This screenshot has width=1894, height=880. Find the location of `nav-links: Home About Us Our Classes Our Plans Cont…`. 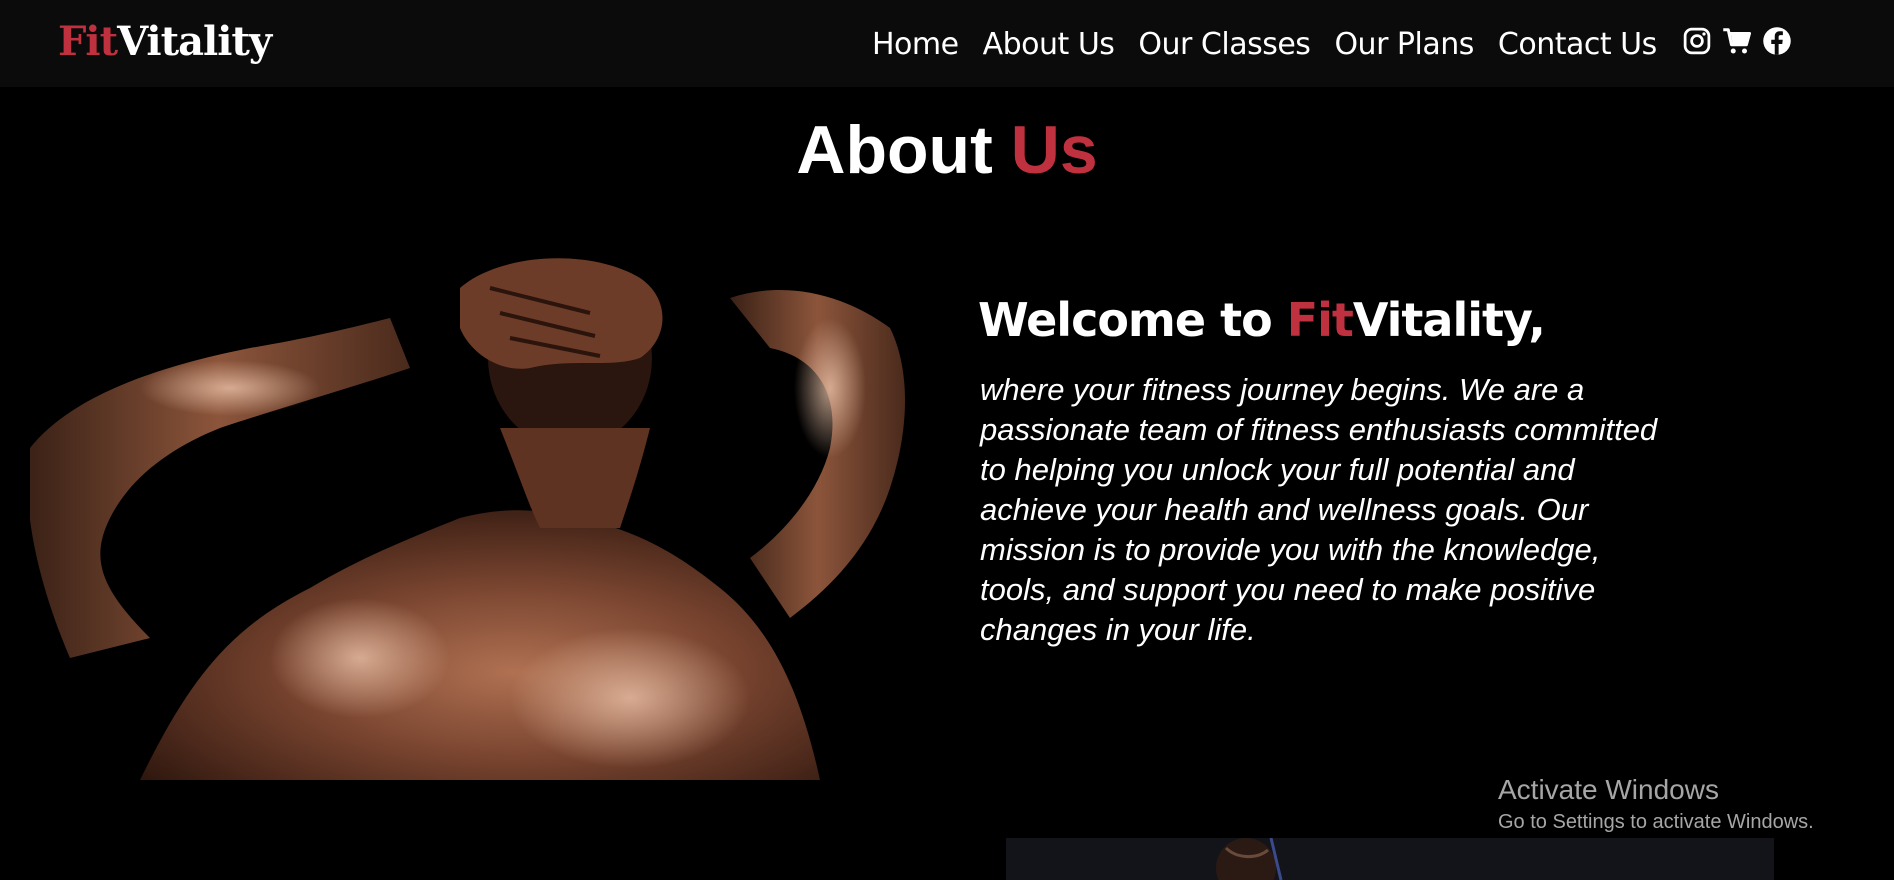

nav-links: Home About Us Our Classes Our Plans Cont… is located at coordinates (1264, 44).